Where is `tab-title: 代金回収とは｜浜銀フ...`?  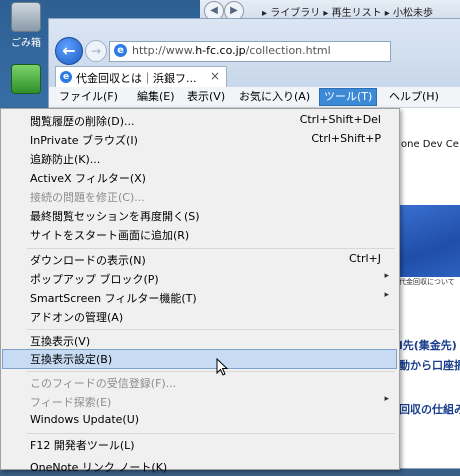 tab-title: 代金回収とは｜浜銀フ... is located at coordinates (136, 78).